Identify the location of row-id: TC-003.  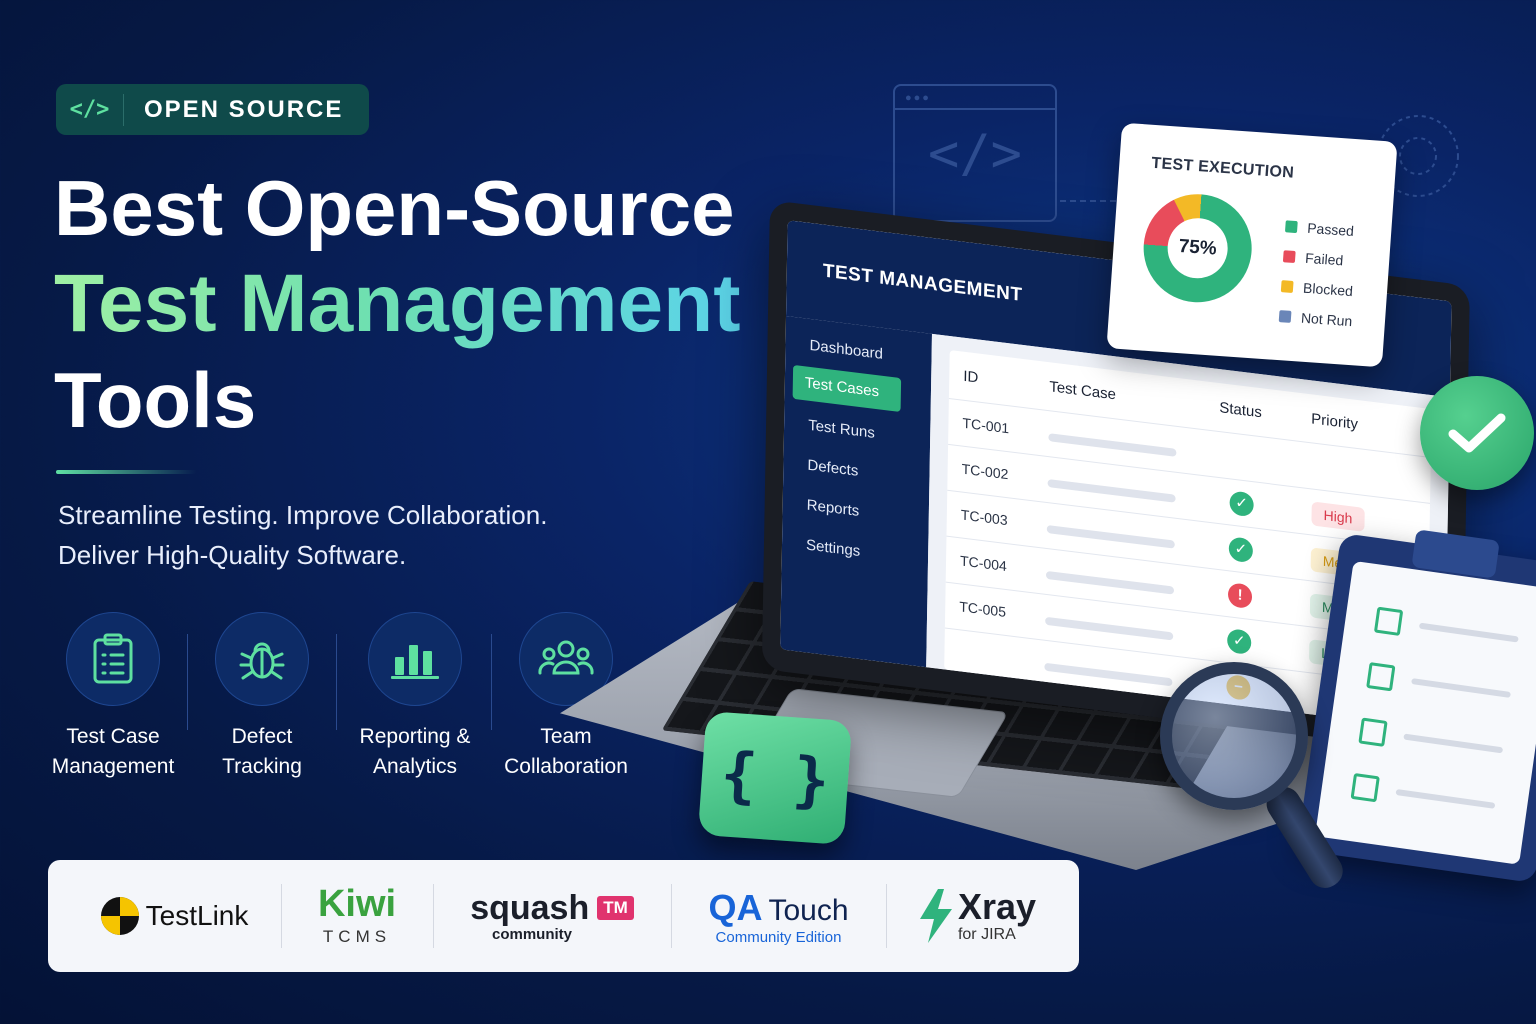
(984, 517).